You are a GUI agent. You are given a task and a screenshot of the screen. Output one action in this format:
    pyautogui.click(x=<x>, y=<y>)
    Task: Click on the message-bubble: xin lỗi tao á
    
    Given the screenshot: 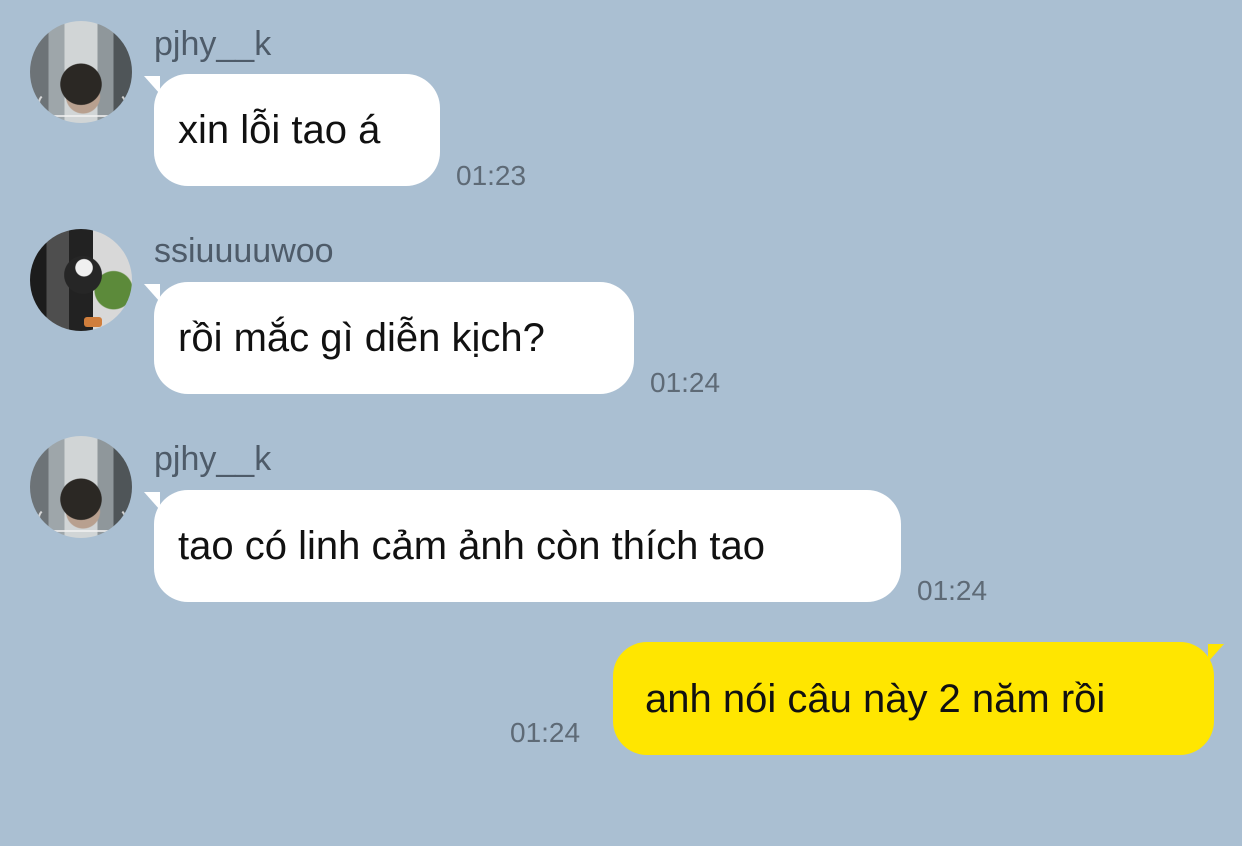 What is the action you would take?
    pyautogui.click(x=292, y=130)
    